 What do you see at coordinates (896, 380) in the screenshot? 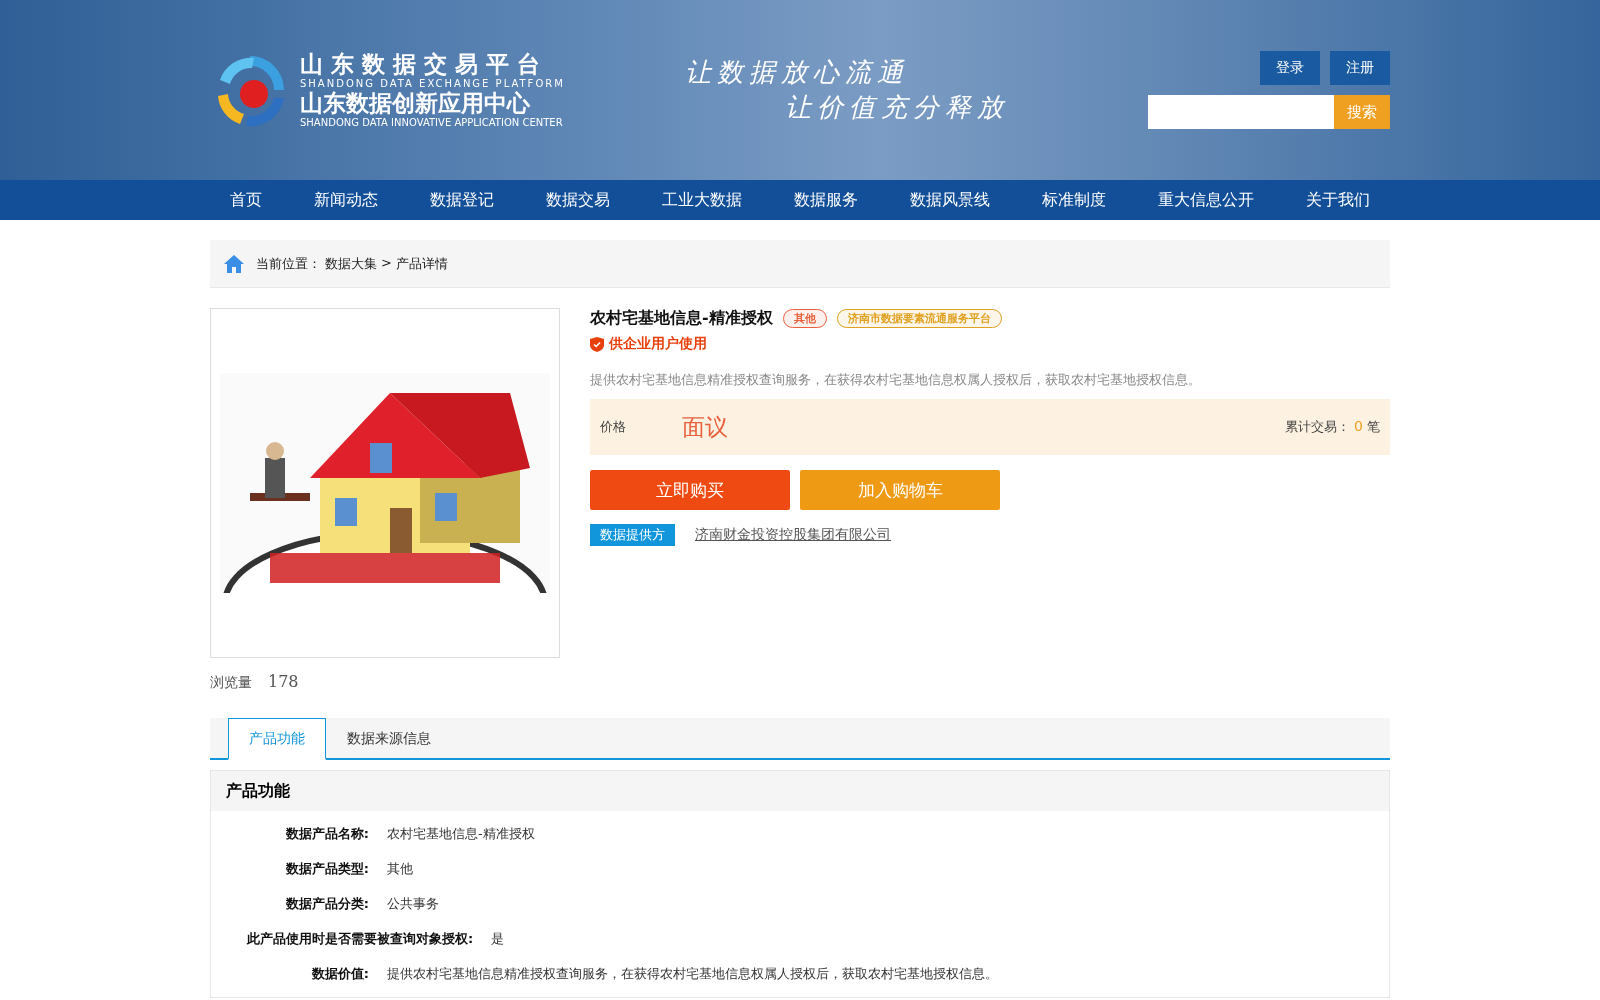
I see `product-description: 提供农村宅基地信息精准授权查询服务，在获得农村宅基地信息权属人授权后，获取农村宅基地授权信息。` at bounding box center [896, 380].